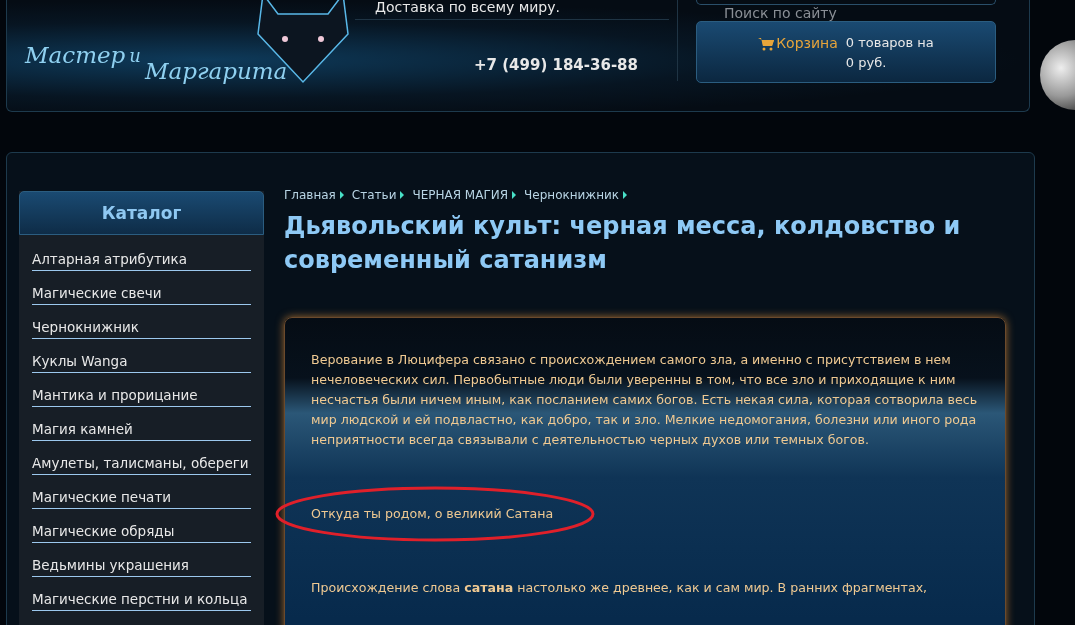 The height and width of the screenshot is (625, 1075). Describe the element at coordinates (141, 328) in the screenshot. I see `catalog-link: Чернокнижник` at that location.